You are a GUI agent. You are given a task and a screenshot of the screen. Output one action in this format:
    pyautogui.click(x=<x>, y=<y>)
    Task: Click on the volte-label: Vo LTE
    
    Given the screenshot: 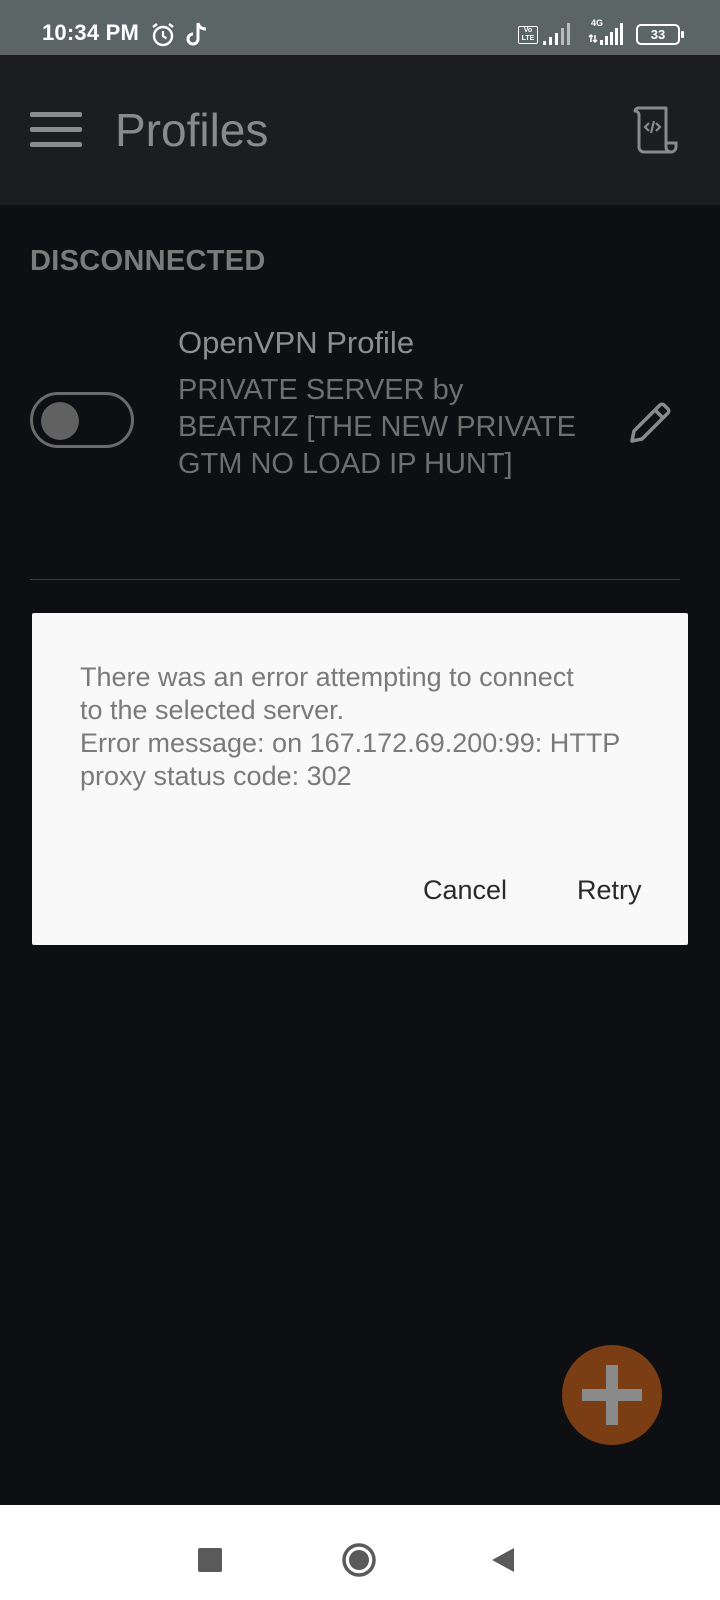 What is the action you would take?
    pyautogui.click(x=528, y=34)
    